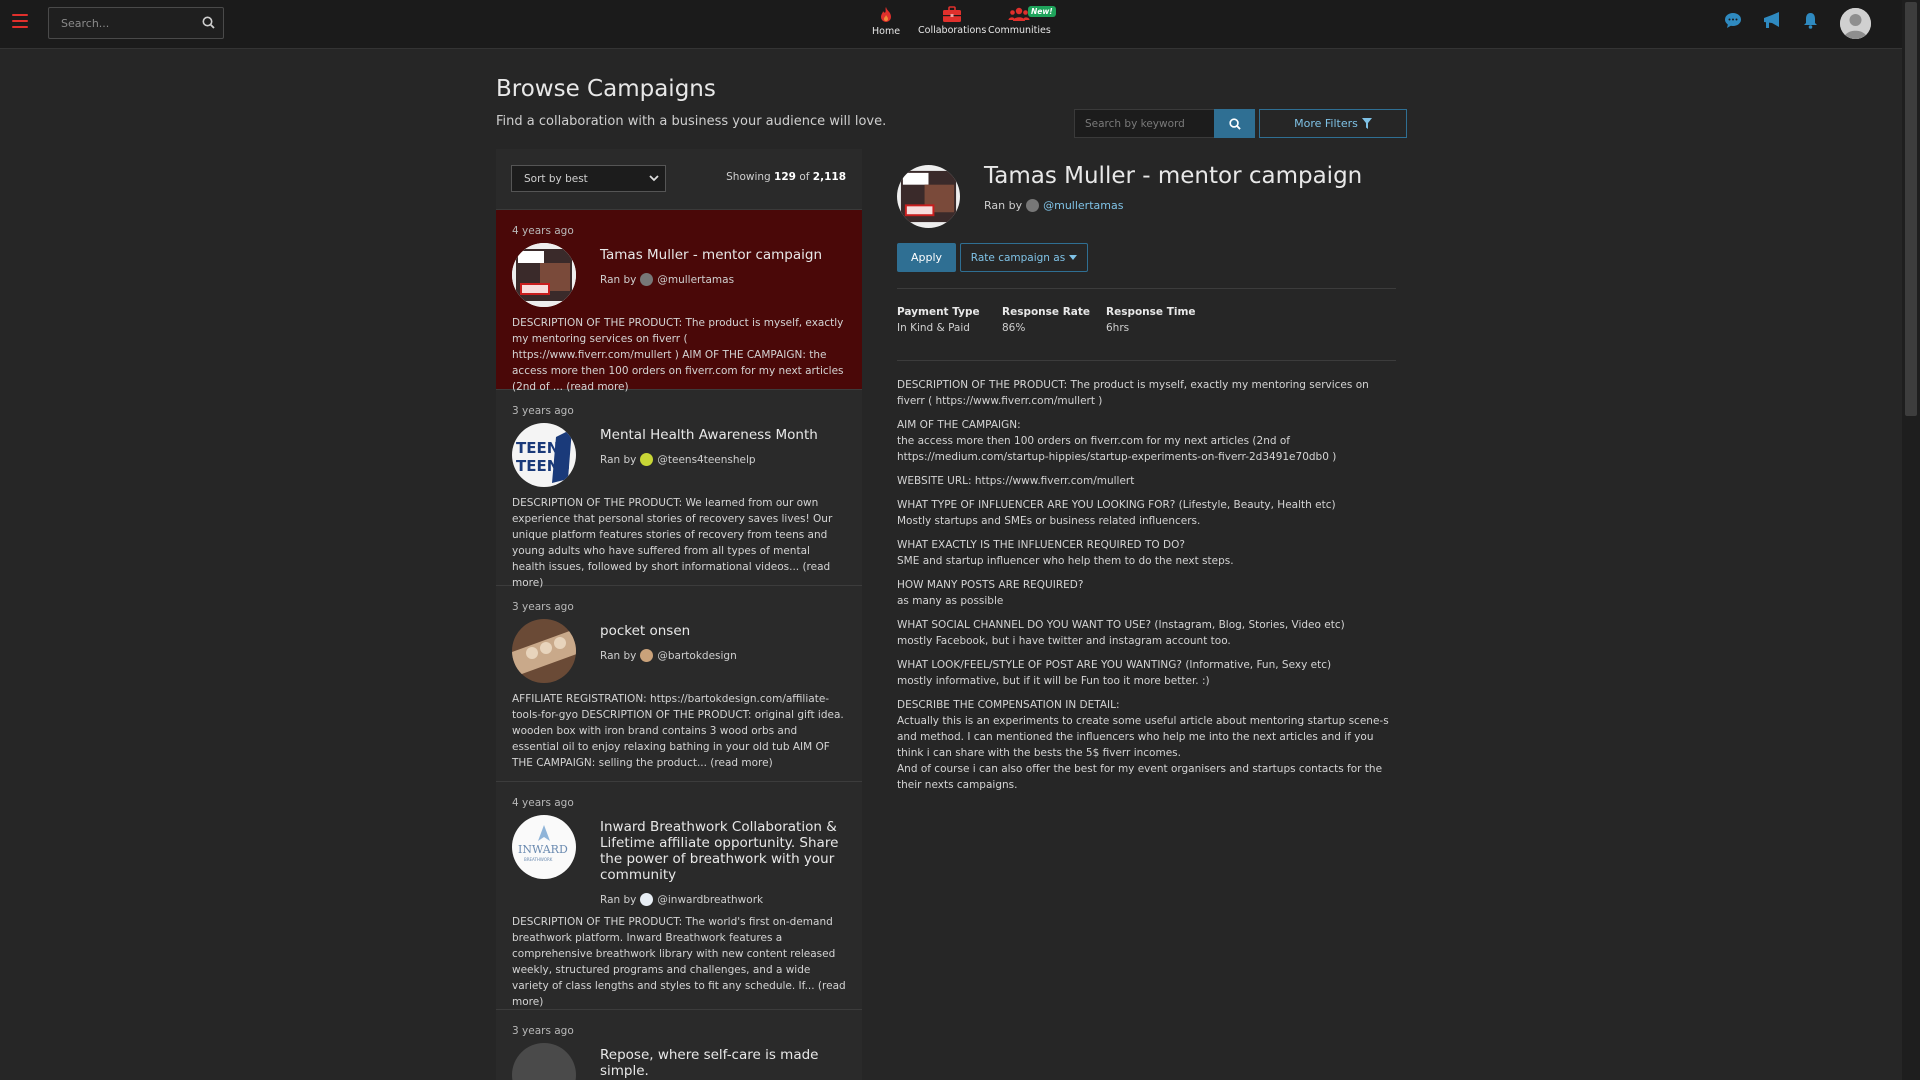 The width and height of the screenshot is (1920, 1080). What do you see at coordinates (1073, 257) in the screenshot?
I see `caret-down-icon` at bounding box center [1073, 257].